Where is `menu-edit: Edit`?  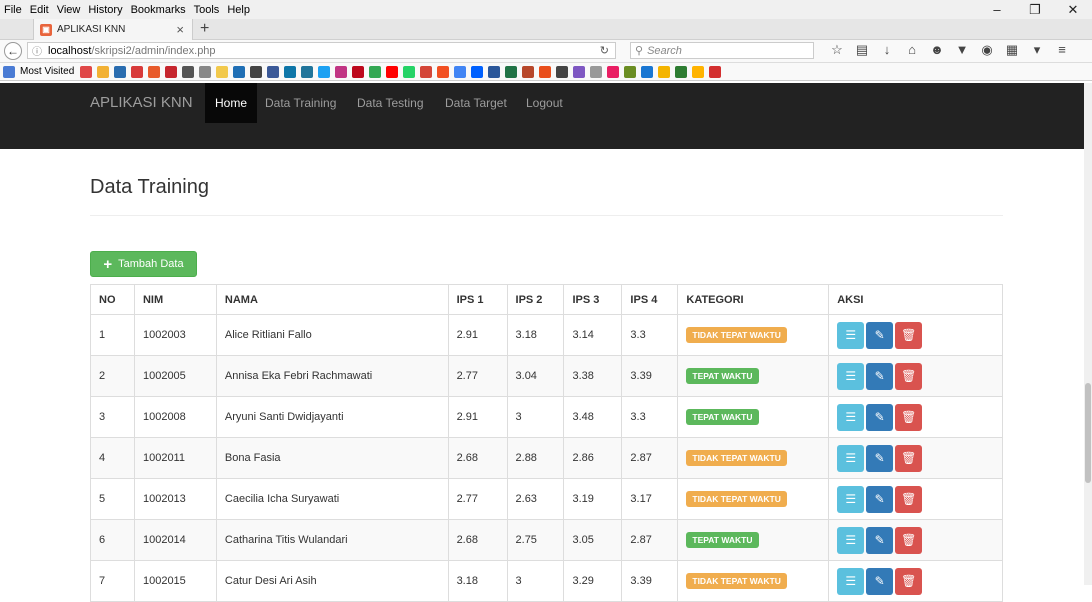
menu-edit: Edit is located at coordinates (39, 10).